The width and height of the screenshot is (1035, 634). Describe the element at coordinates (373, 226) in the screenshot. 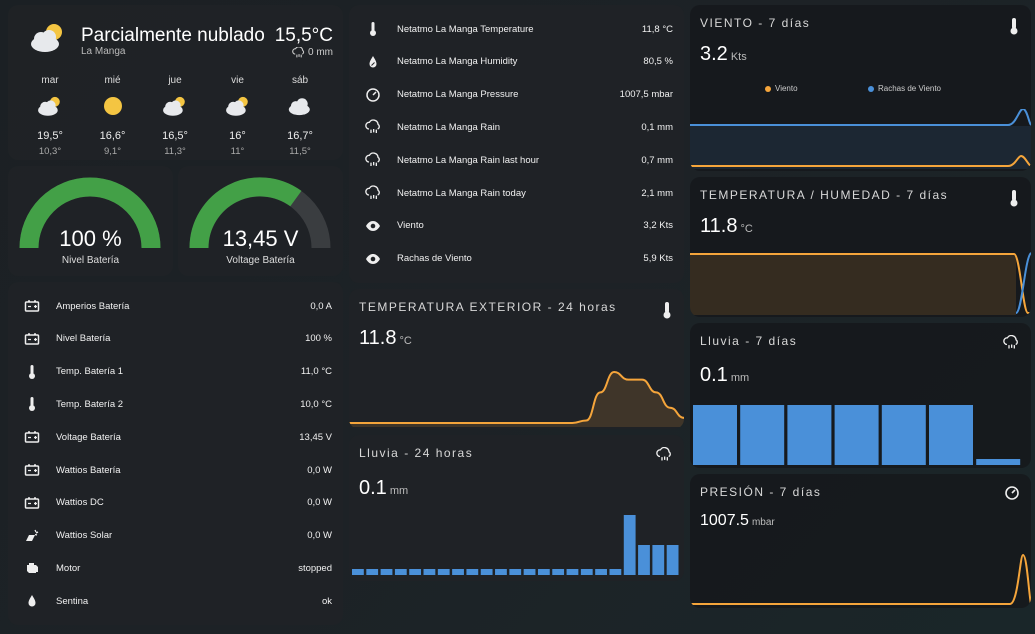

I see `eye-icon` at that location.